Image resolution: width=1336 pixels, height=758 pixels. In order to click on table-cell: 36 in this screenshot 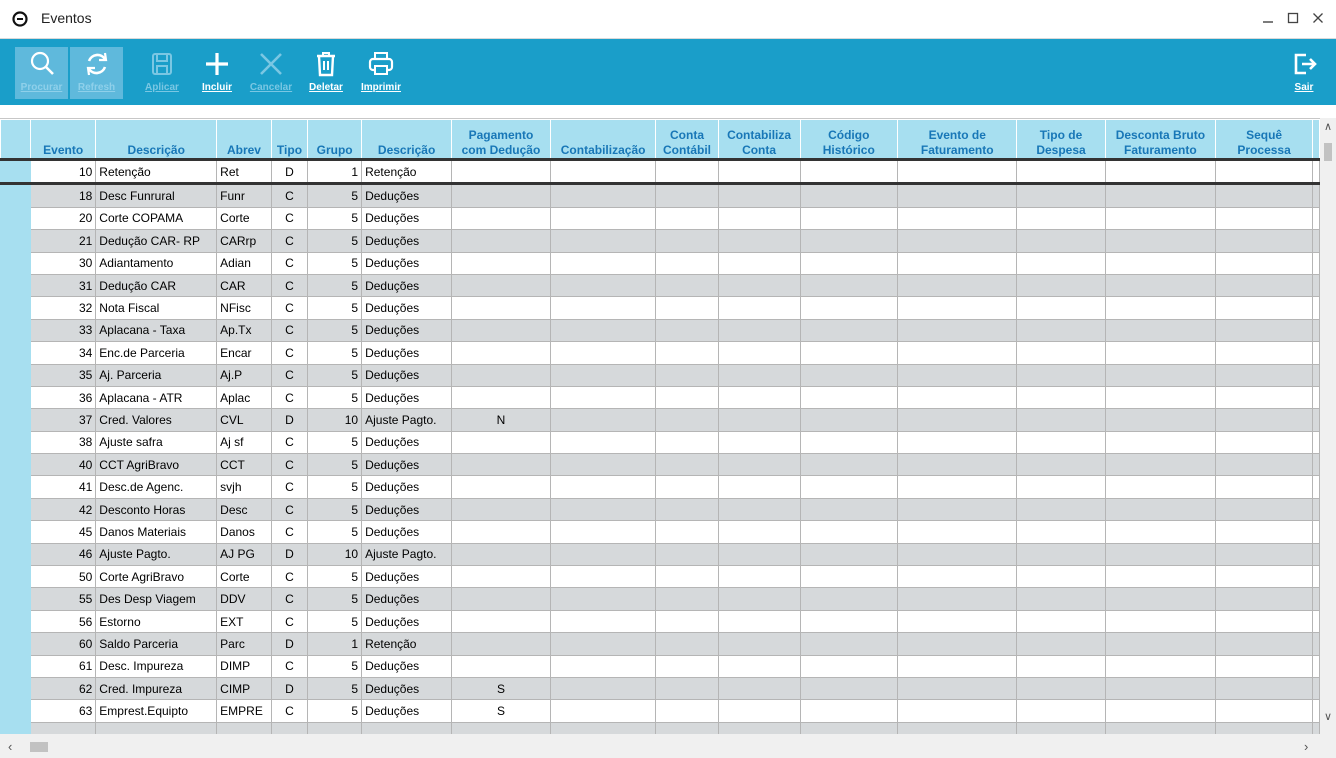, I will do `click(63, 397)`.